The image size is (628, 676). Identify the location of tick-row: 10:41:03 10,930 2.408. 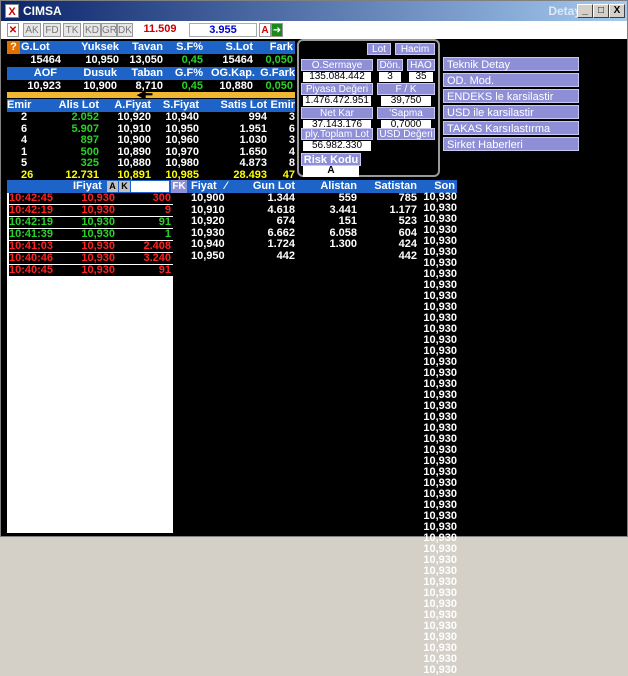
(91, 246).